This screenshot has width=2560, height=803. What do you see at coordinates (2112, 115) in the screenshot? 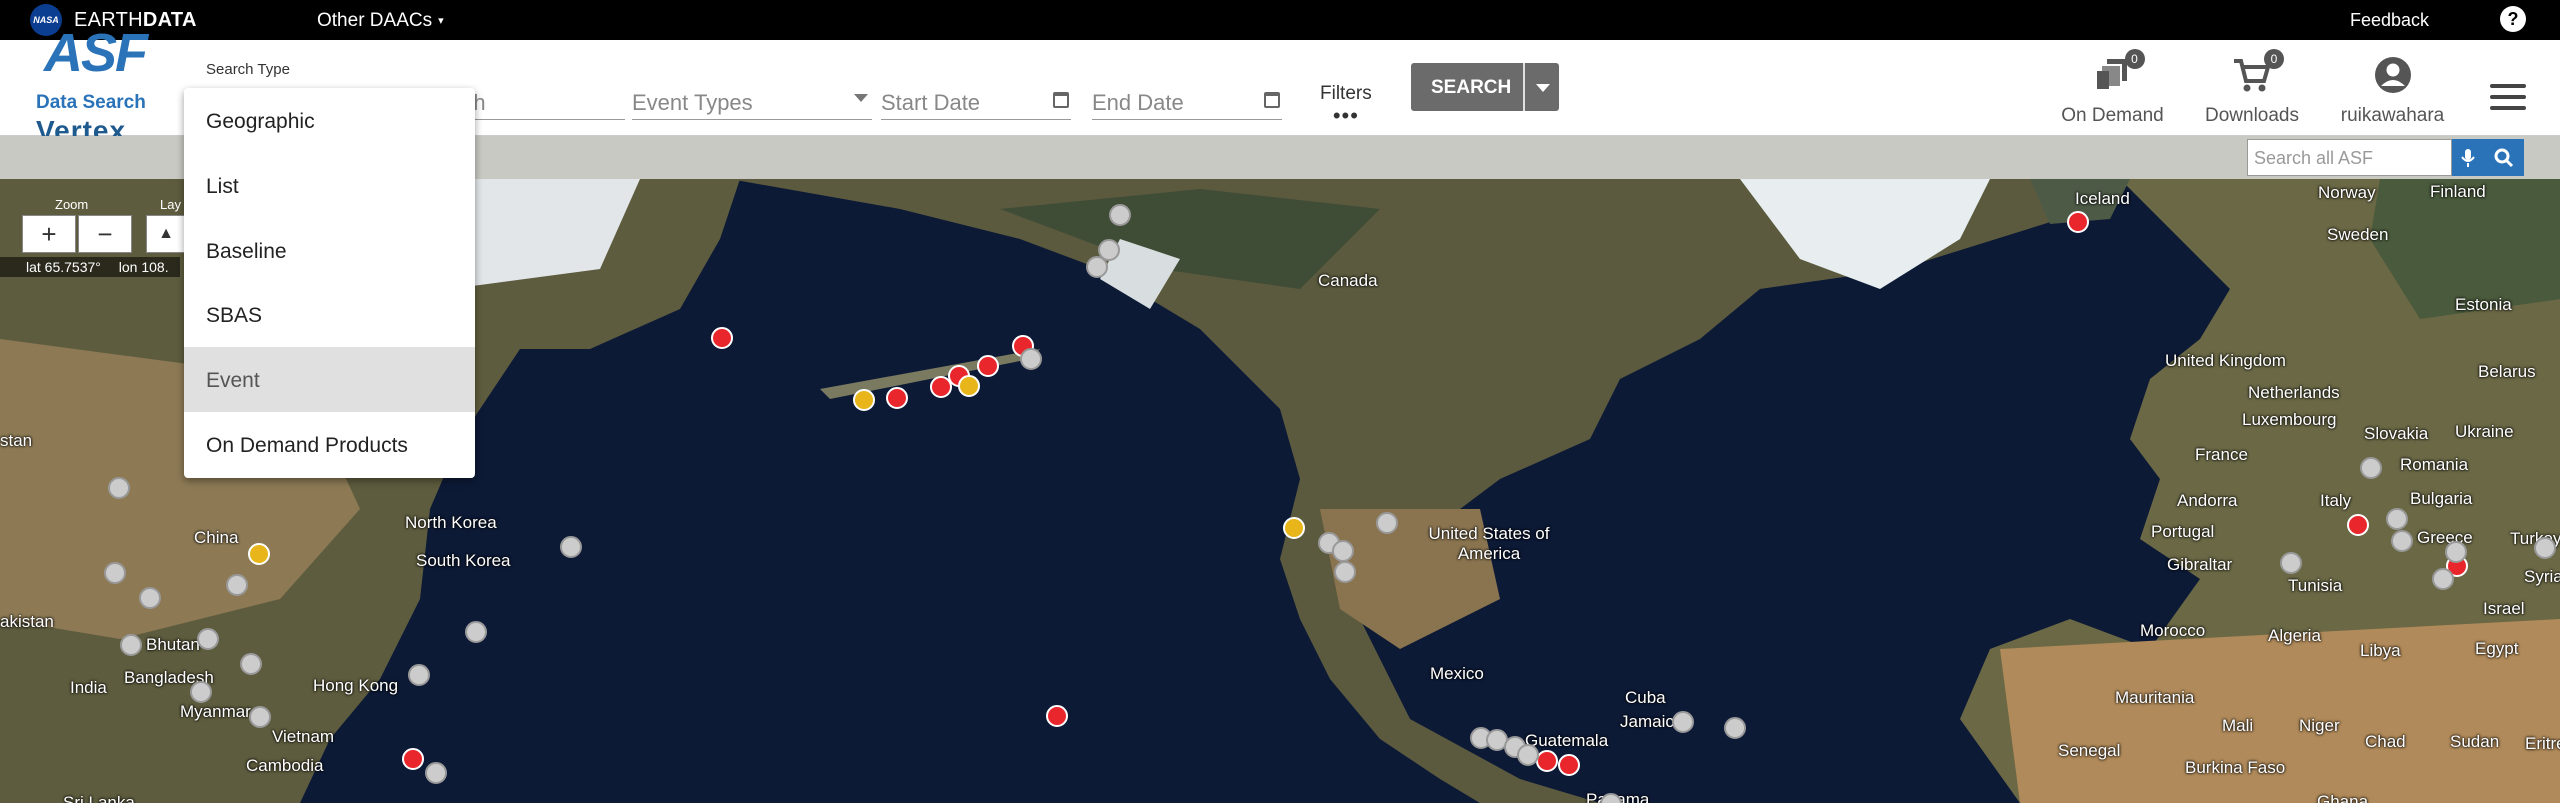
I see `on-demand-label: On Demand` at bounding box center [2112, 115].